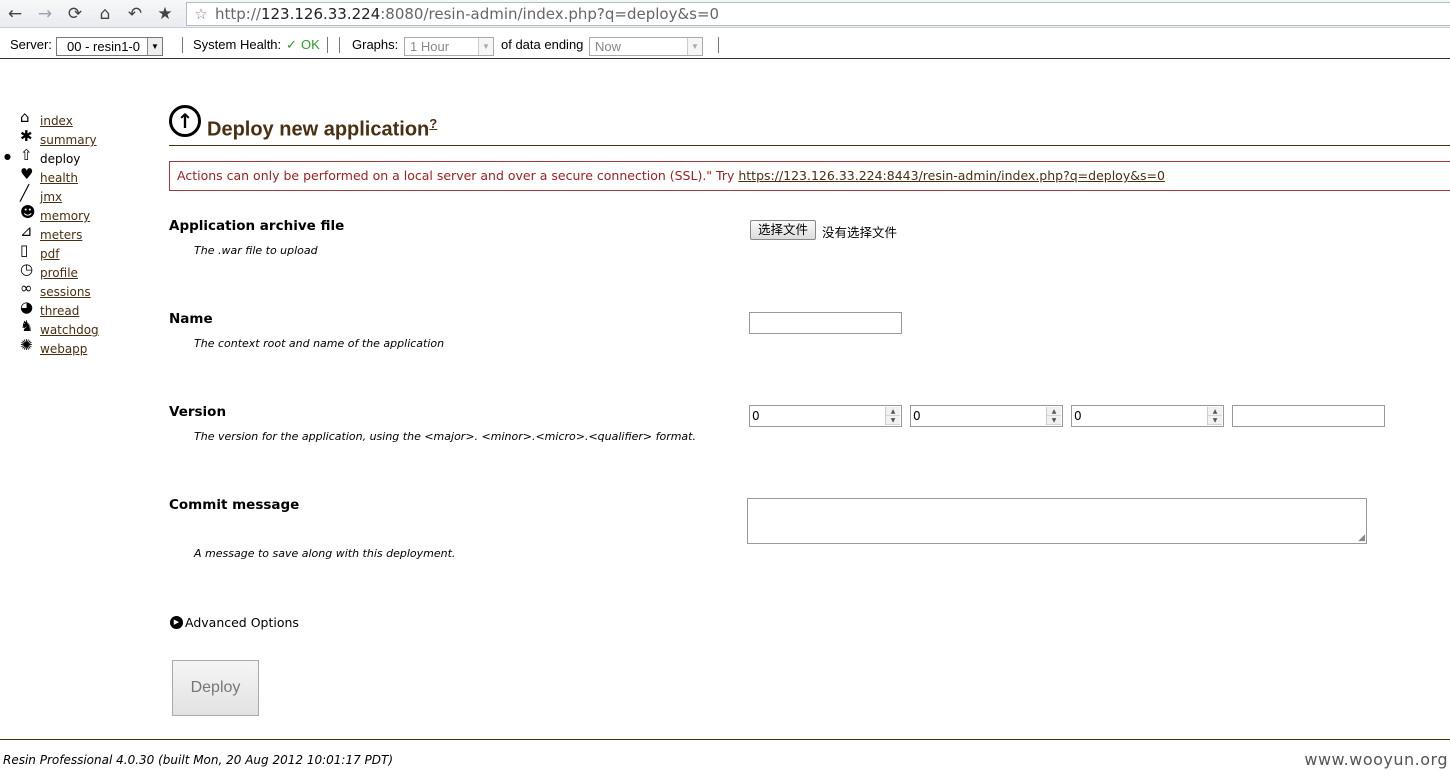 This screenshot has height=770, width=1450. I want to click on link-icon: ∞, so click(26, 288).